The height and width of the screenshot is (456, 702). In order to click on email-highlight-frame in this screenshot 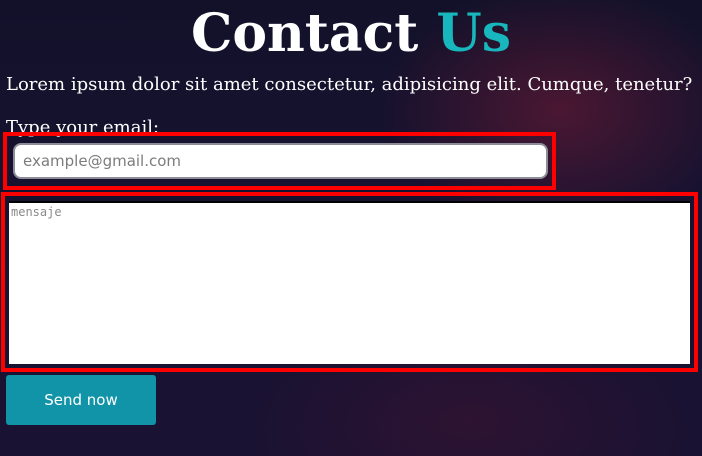, I will do `click(279, 161)`.